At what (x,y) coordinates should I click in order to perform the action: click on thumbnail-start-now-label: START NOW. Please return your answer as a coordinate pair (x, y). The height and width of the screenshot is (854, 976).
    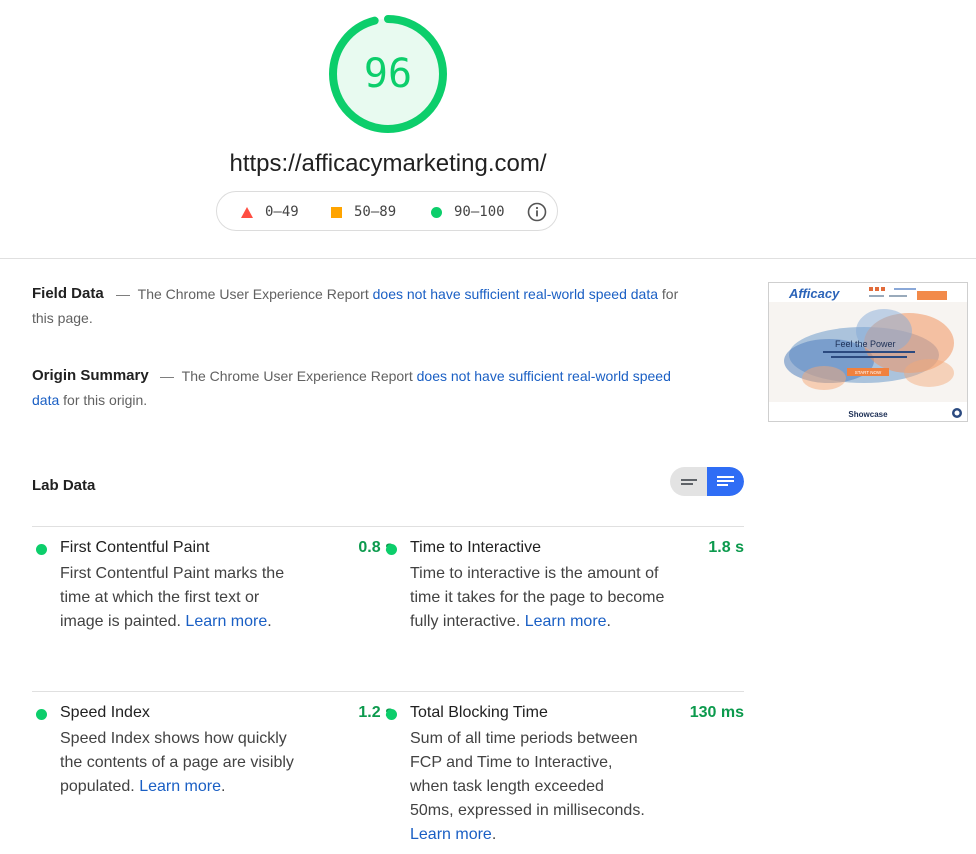
    Looking at the image, I should click on (868, 372).